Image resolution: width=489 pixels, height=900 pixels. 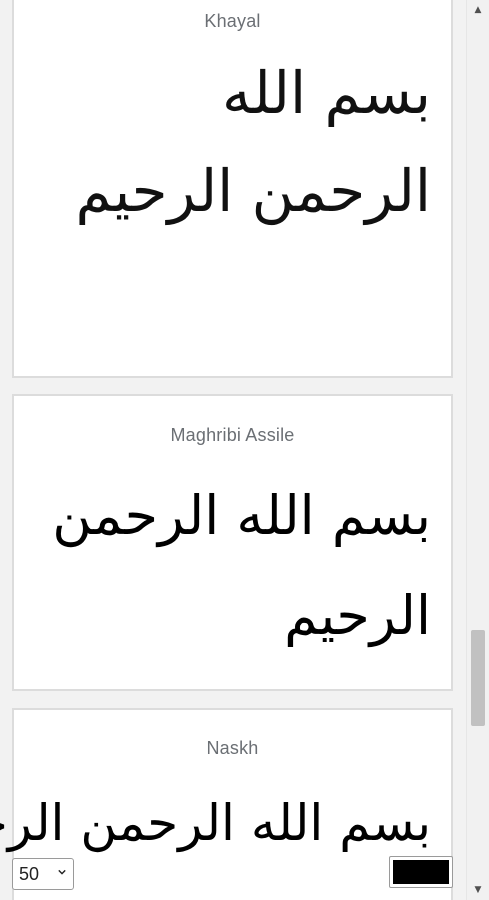 I want to click on triangle-up-icon: ▲, so click(x=478, y=10).